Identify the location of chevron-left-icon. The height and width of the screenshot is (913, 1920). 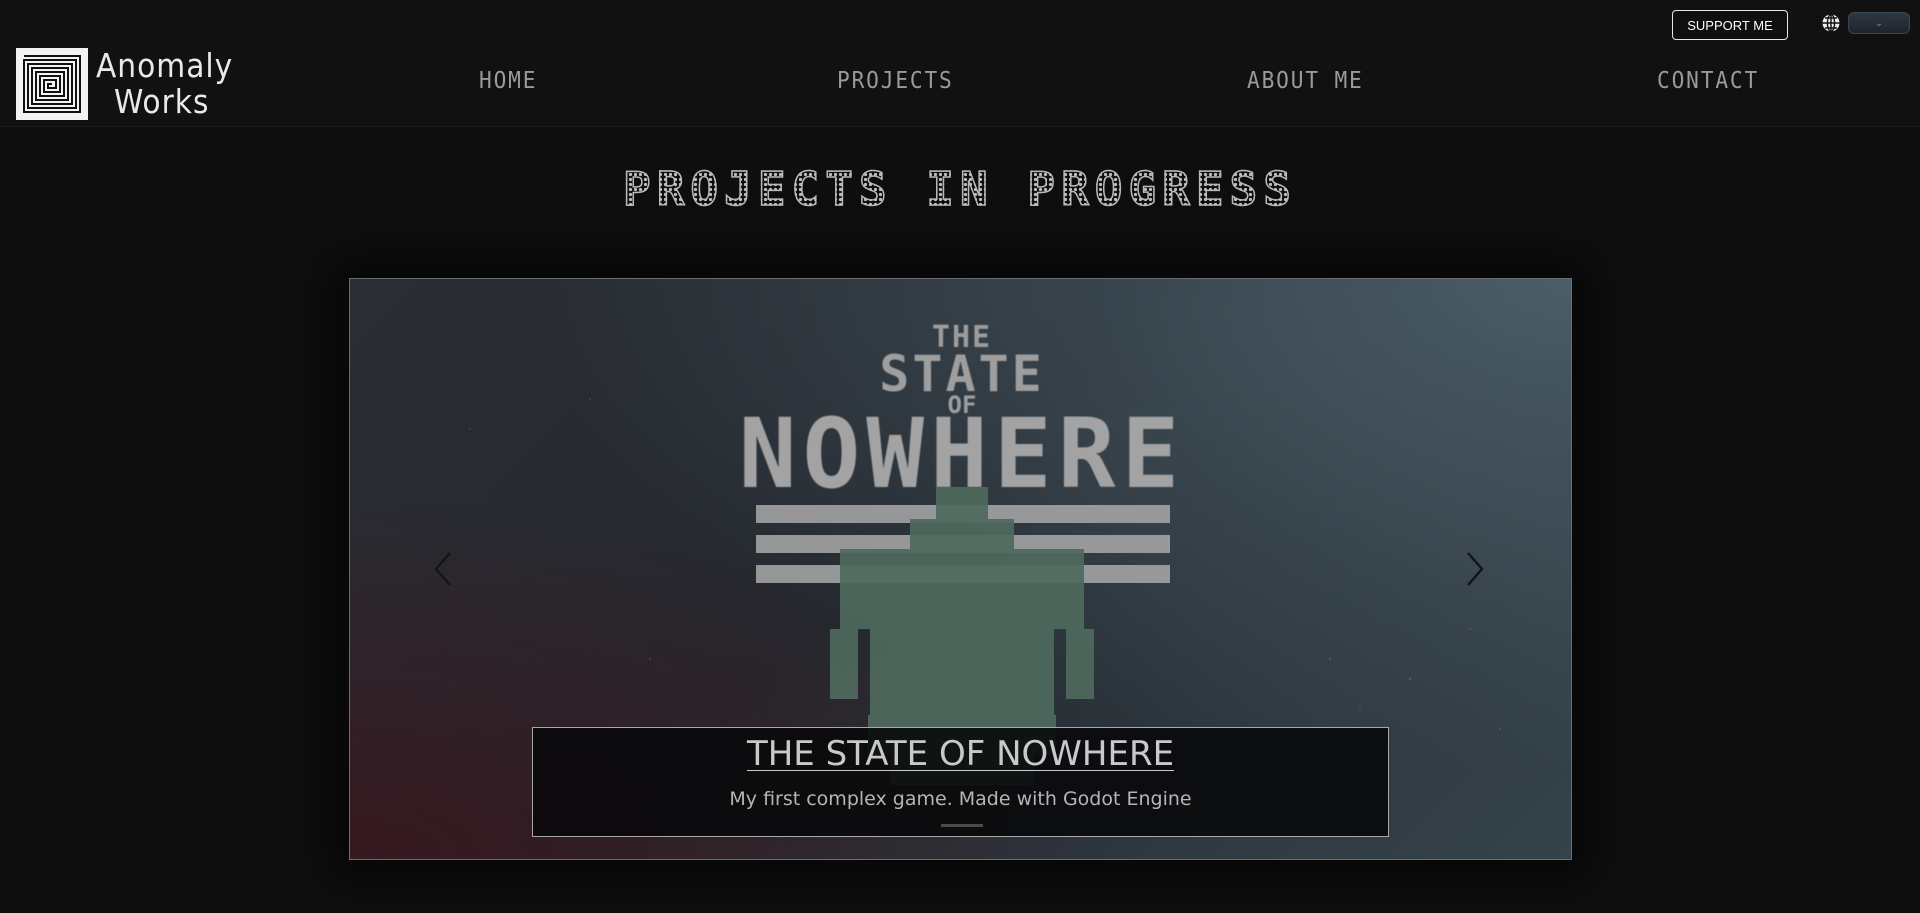
(443, 569).